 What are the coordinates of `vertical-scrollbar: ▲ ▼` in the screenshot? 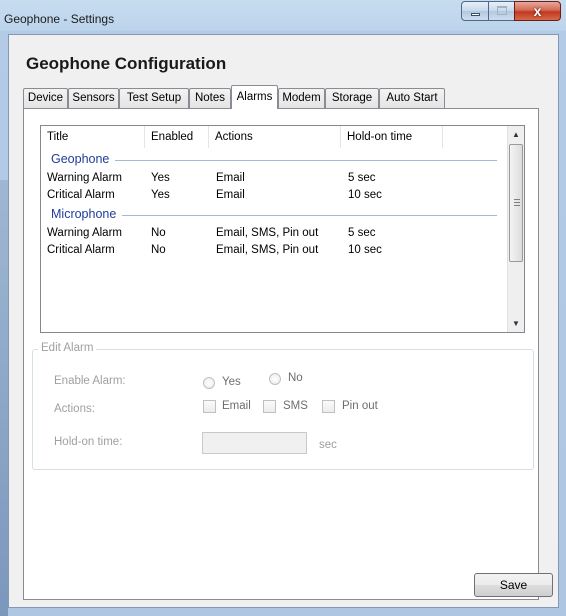 It's located at (515, 229).